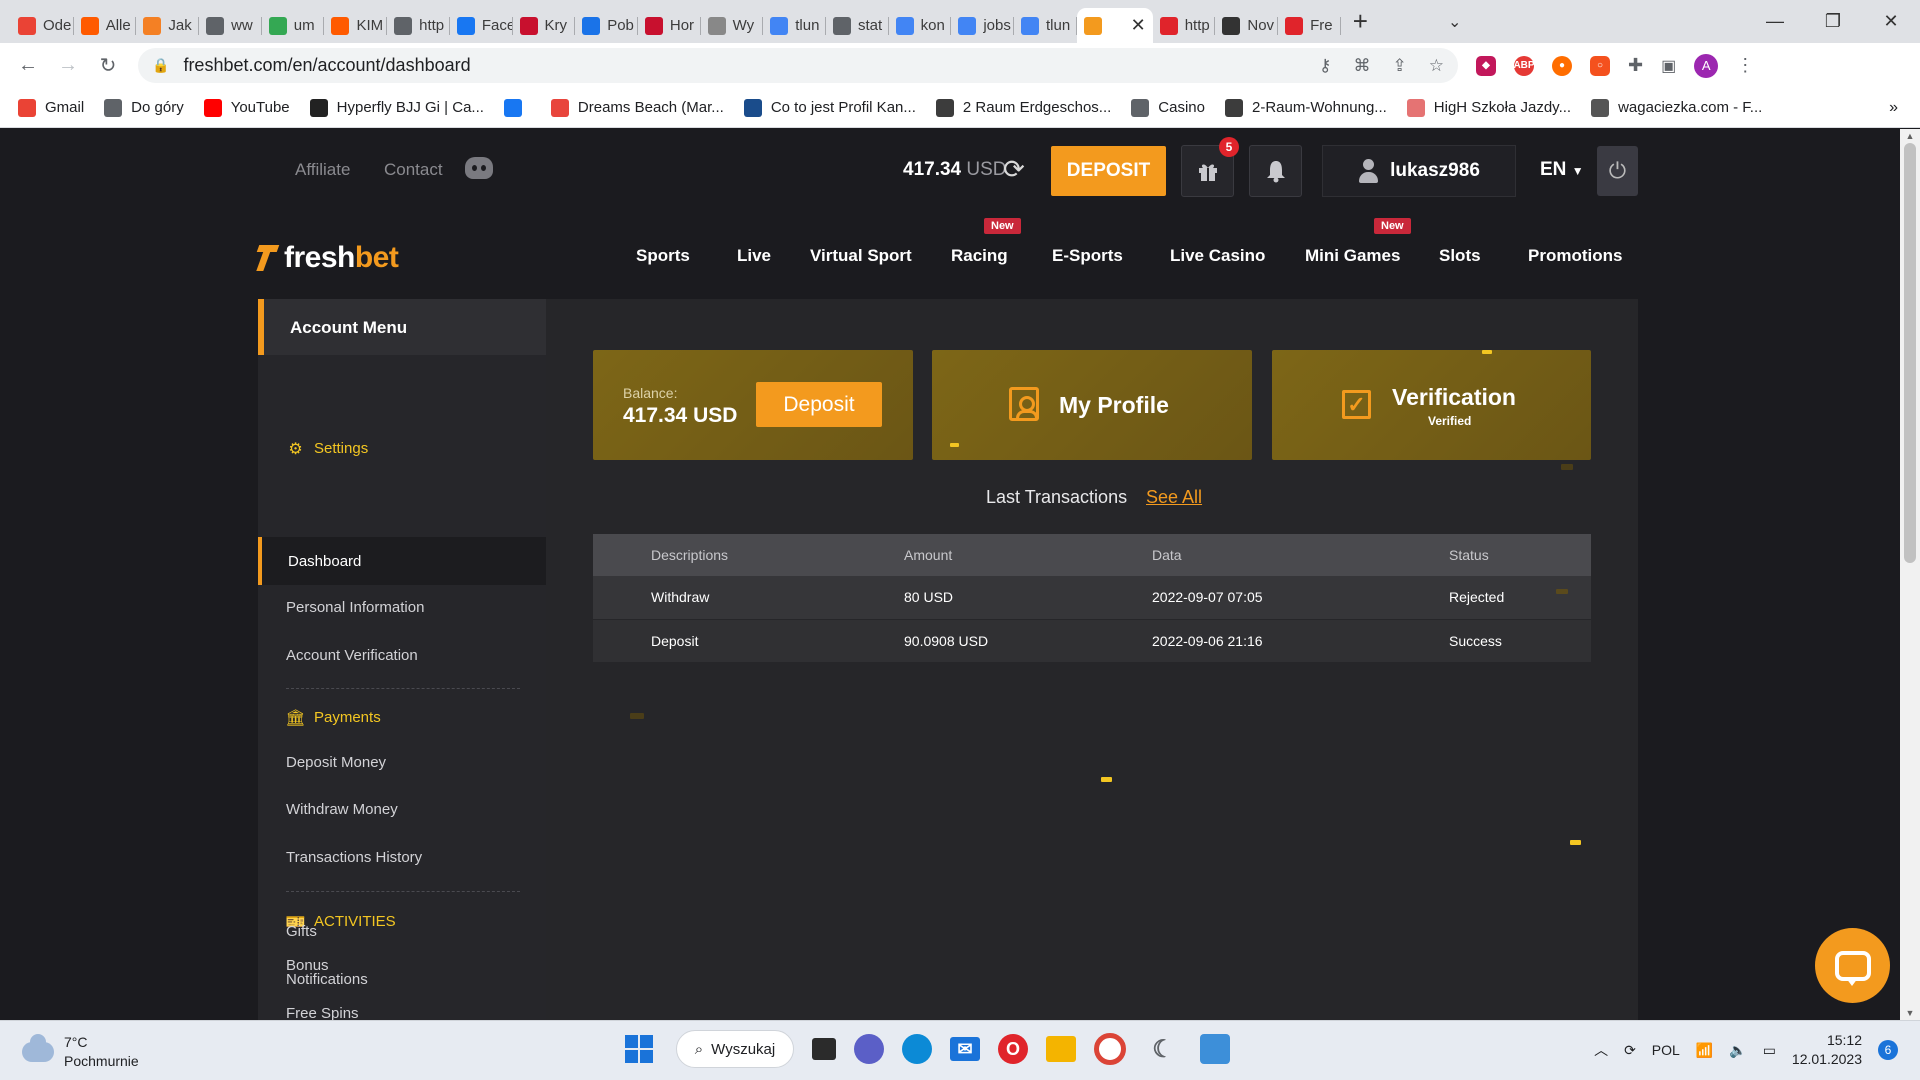 Image resolution: width=1920 pixels, height=1080 pixels. I want to click on teams-chat-icon, so click(869, 1049).